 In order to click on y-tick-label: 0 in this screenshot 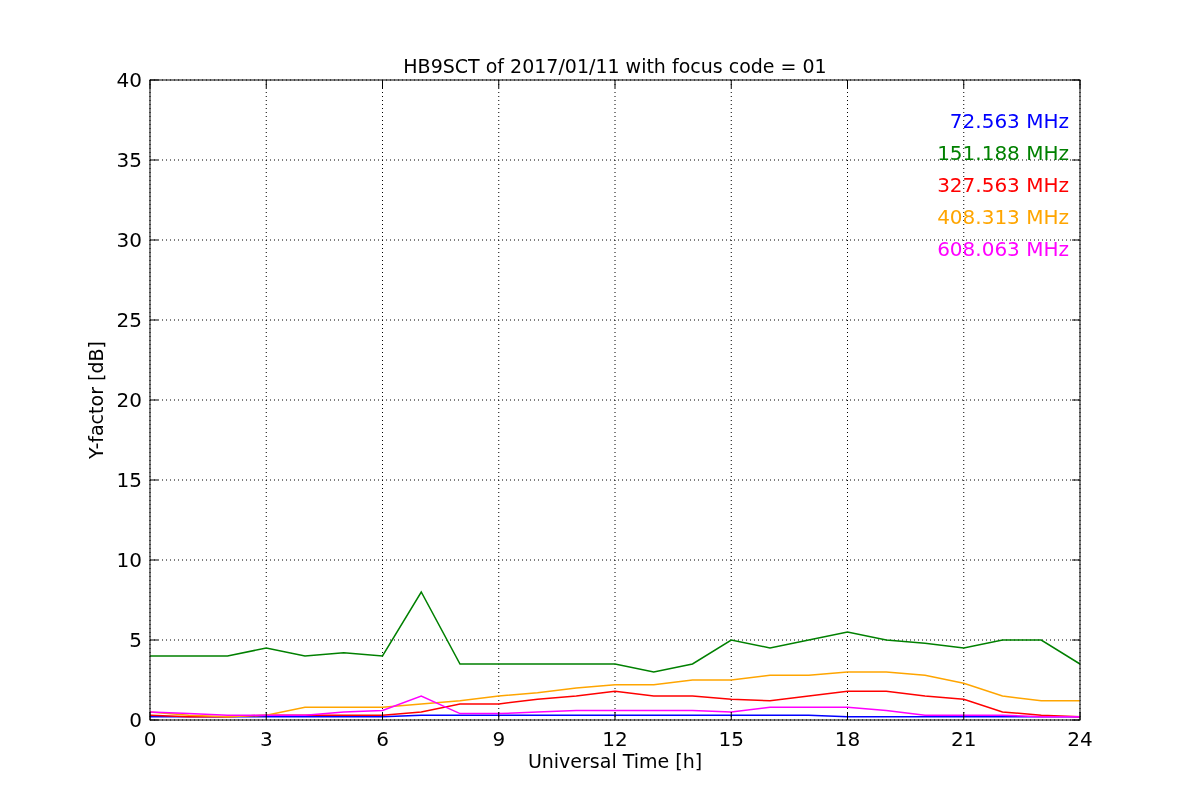, I will do `click(135, 720)`.